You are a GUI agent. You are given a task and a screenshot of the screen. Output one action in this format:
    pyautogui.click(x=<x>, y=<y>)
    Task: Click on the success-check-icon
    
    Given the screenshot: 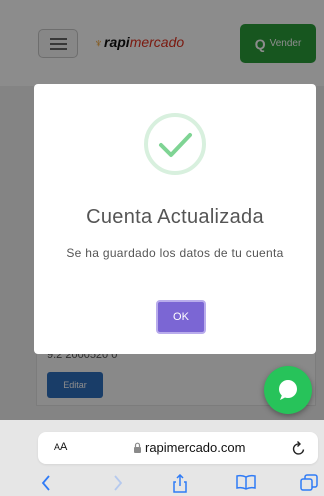 What is the action you would take?
    pyautogui.click(x=175, y=144)
    